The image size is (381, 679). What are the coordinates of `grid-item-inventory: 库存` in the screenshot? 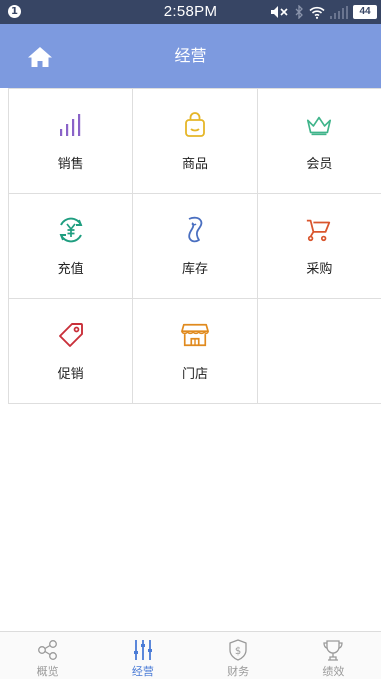 It's located at (195, 246).